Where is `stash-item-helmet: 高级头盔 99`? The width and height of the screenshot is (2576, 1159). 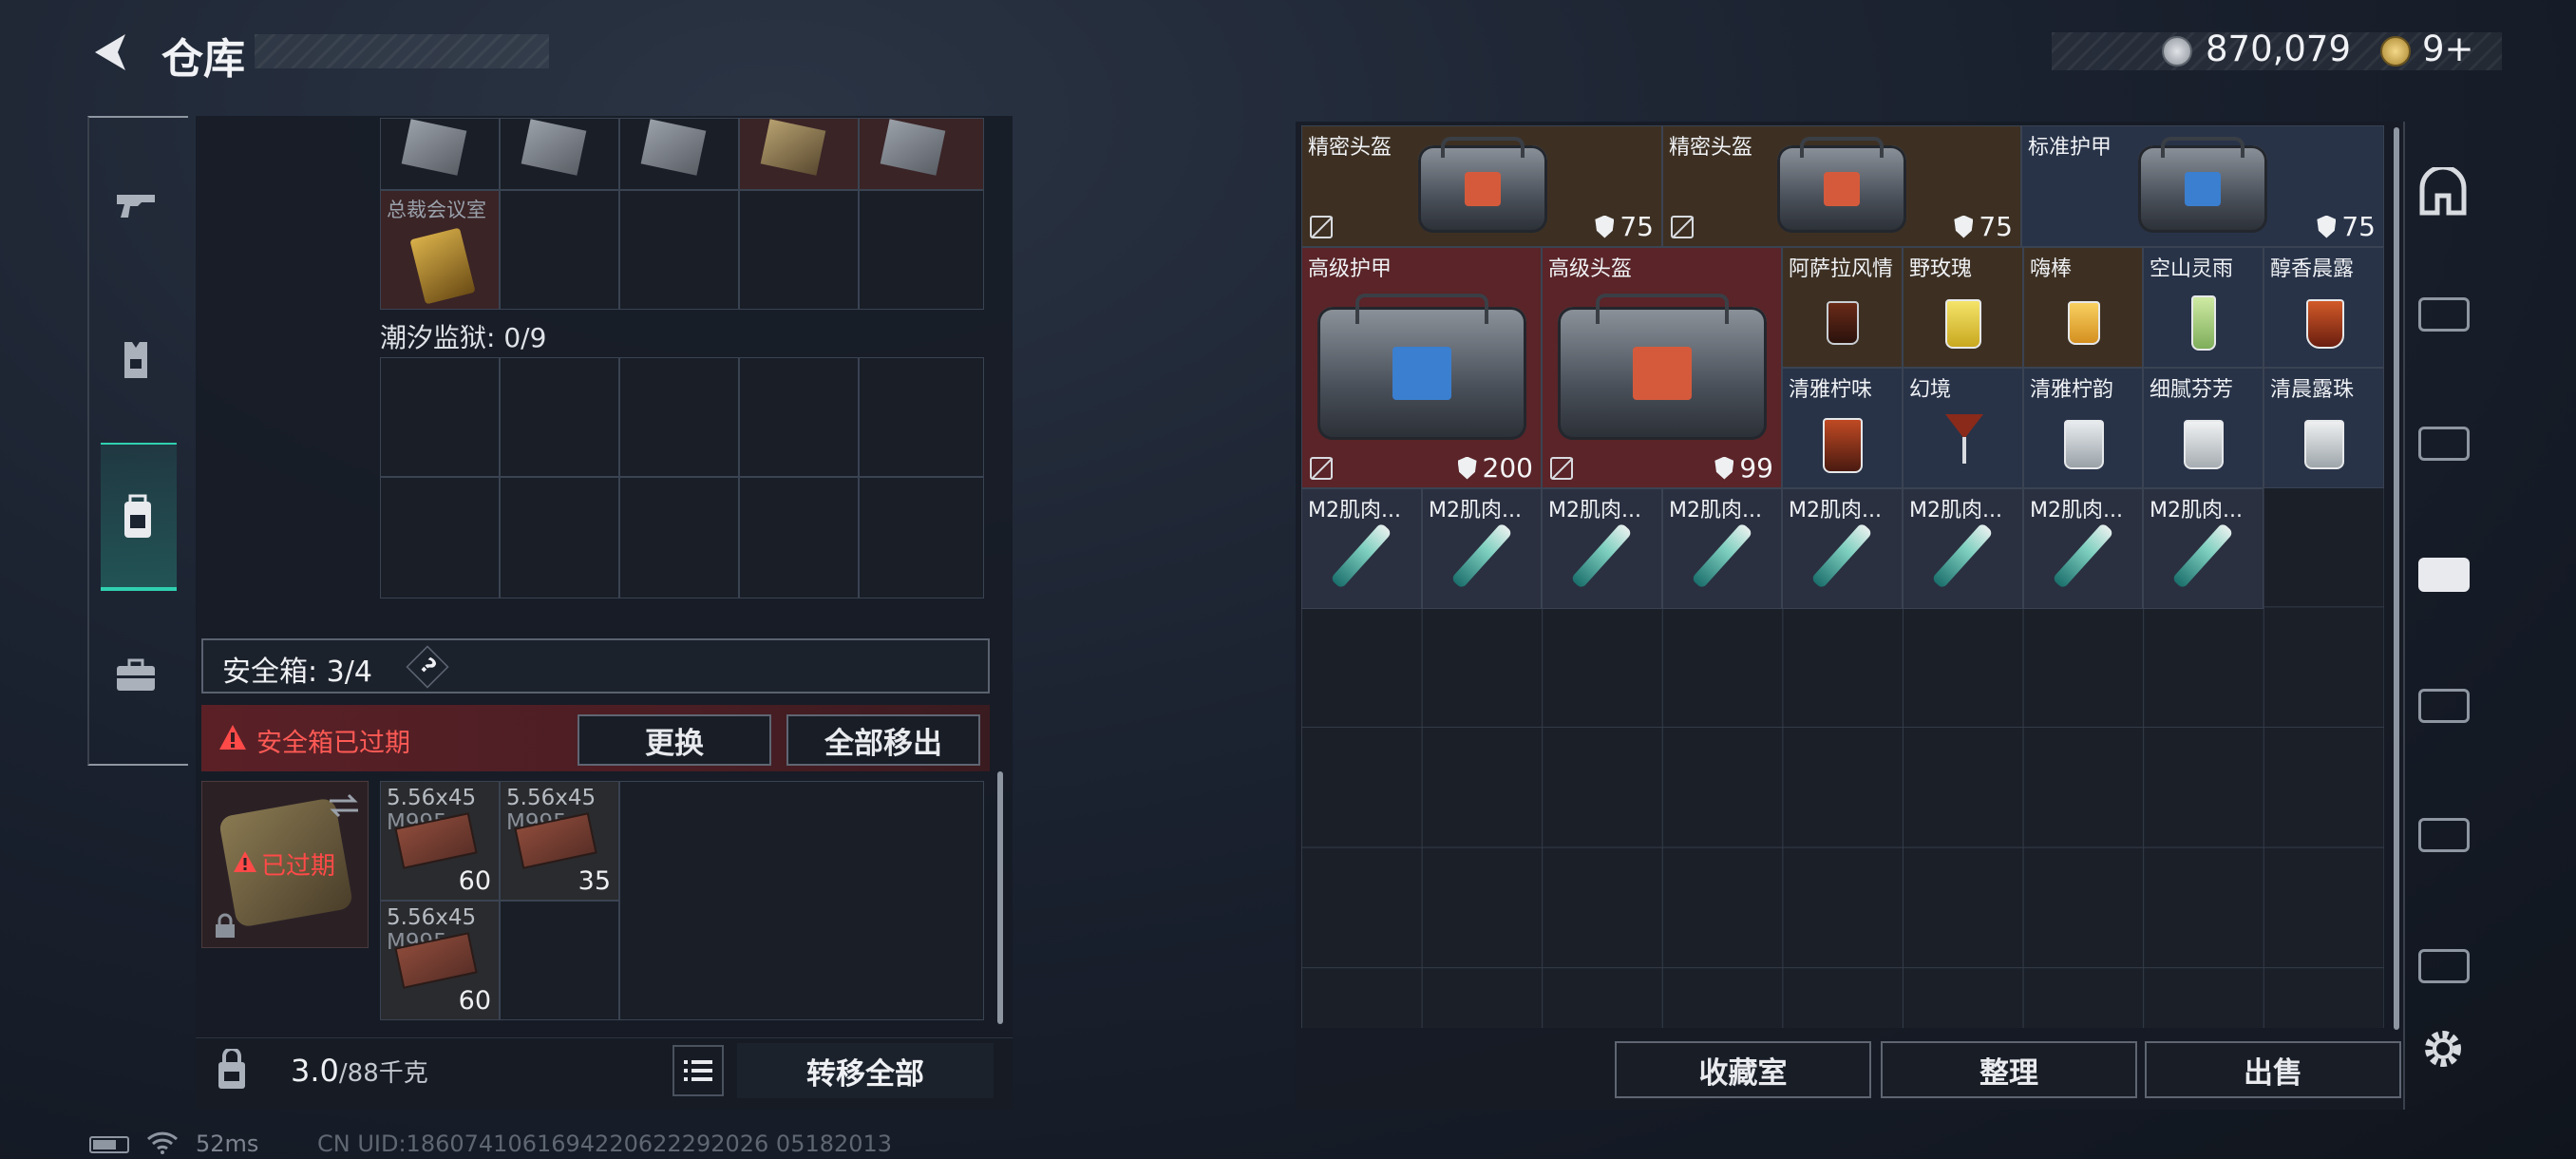 stash-item-helmet: 高级头盔 99 is located at coordinates (1662, 367).